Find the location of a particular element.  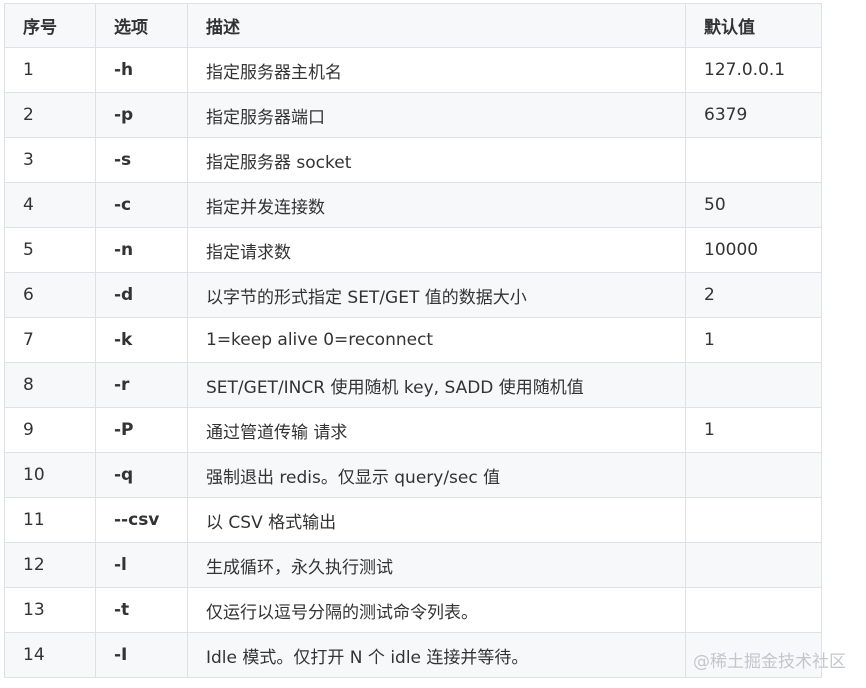

cell-no: 6 is located at coordinates (50, 295).